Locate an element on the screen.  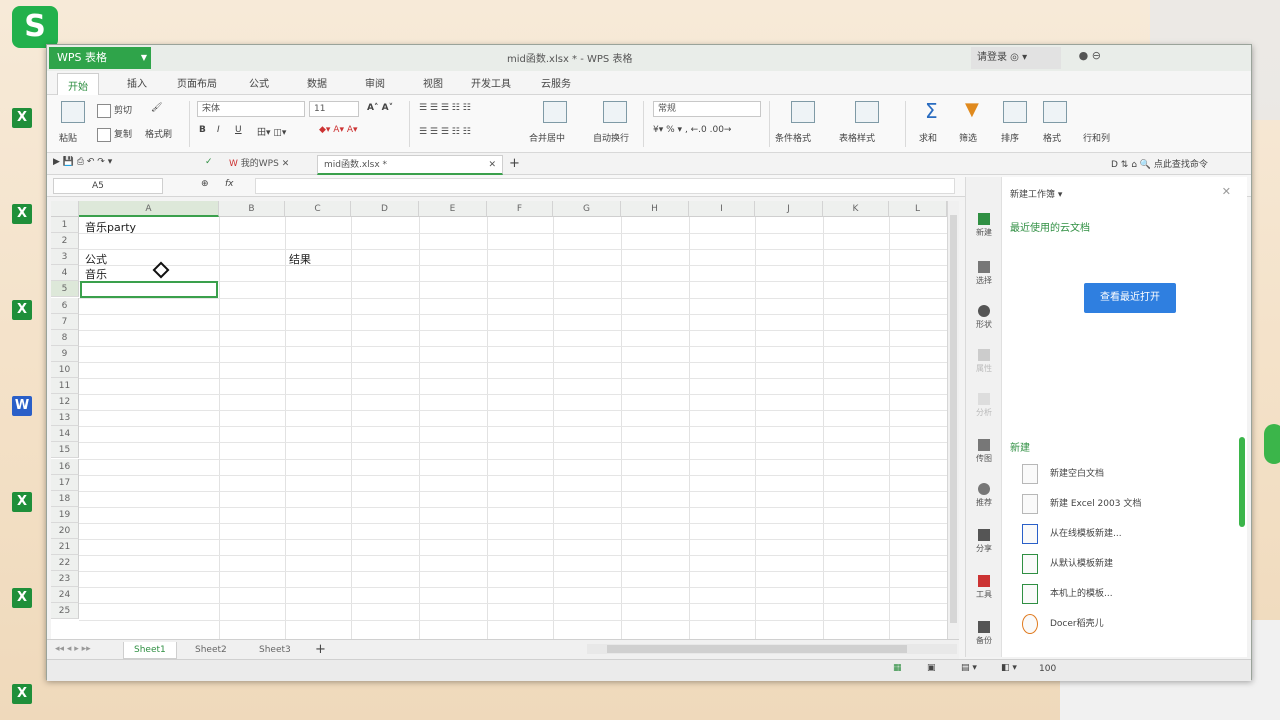
sidebar-item-recommend: 推荐 is located at coordinates (984, 495).